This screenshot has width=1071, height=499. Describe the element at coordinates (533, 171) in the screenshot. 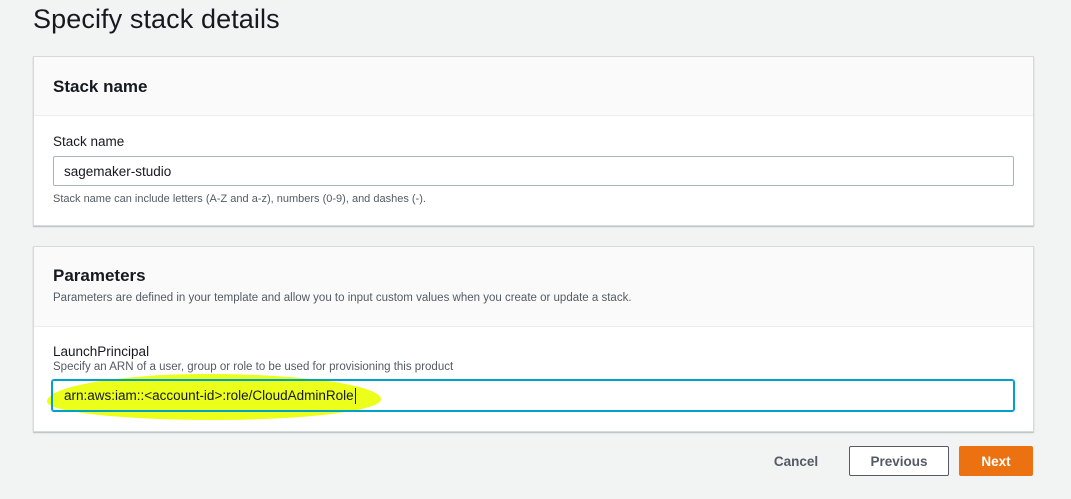

I see `stack-name-input` at that location.